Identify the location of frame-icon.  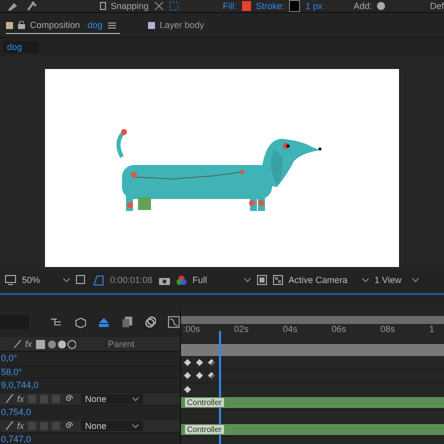
(261, 280).